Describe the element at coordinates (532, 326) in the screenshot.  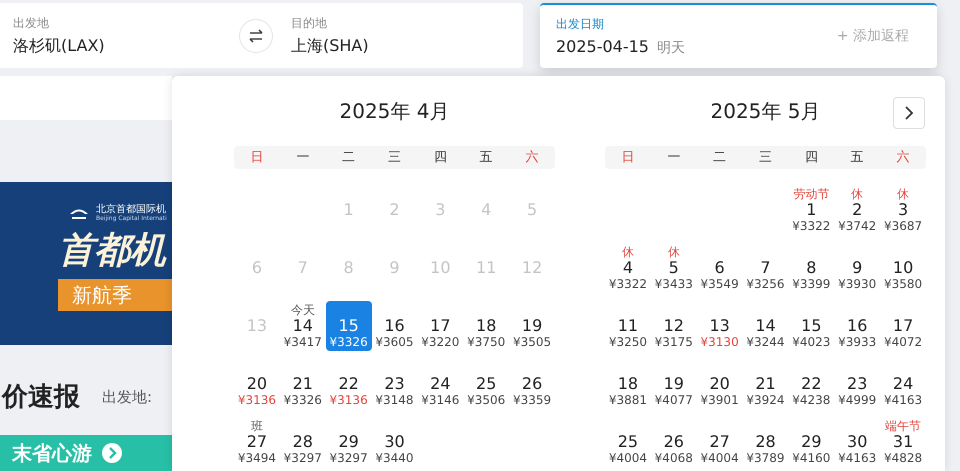
I see `calendar-day: 19 ¥3505` at that location.